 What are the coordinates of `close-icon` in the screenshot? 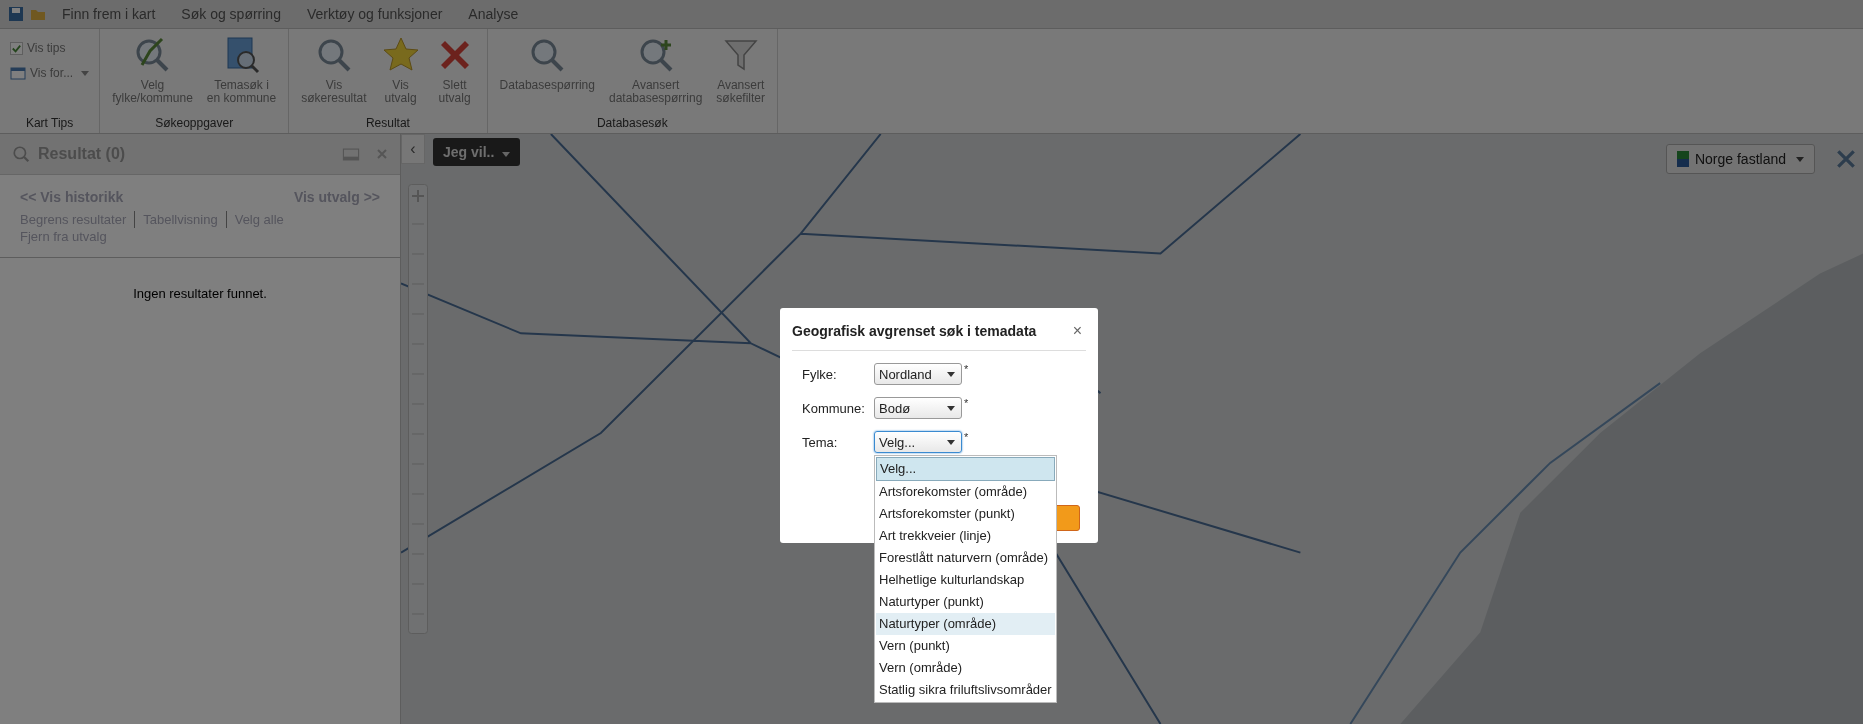 It's located at (382, 154).